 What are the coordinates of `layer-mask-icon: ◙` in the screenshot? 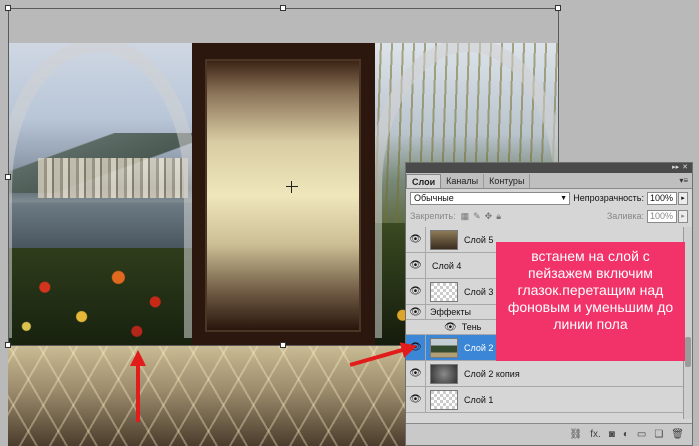 It's located at (612, 434).